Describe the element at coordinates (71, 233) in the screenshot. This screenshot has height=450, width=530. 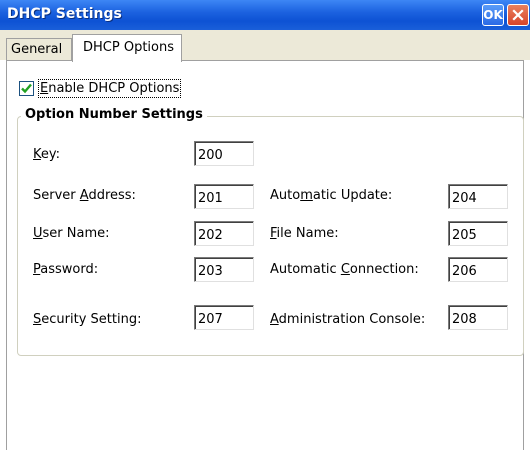
I see `user-name-label: User Name:` at that location.